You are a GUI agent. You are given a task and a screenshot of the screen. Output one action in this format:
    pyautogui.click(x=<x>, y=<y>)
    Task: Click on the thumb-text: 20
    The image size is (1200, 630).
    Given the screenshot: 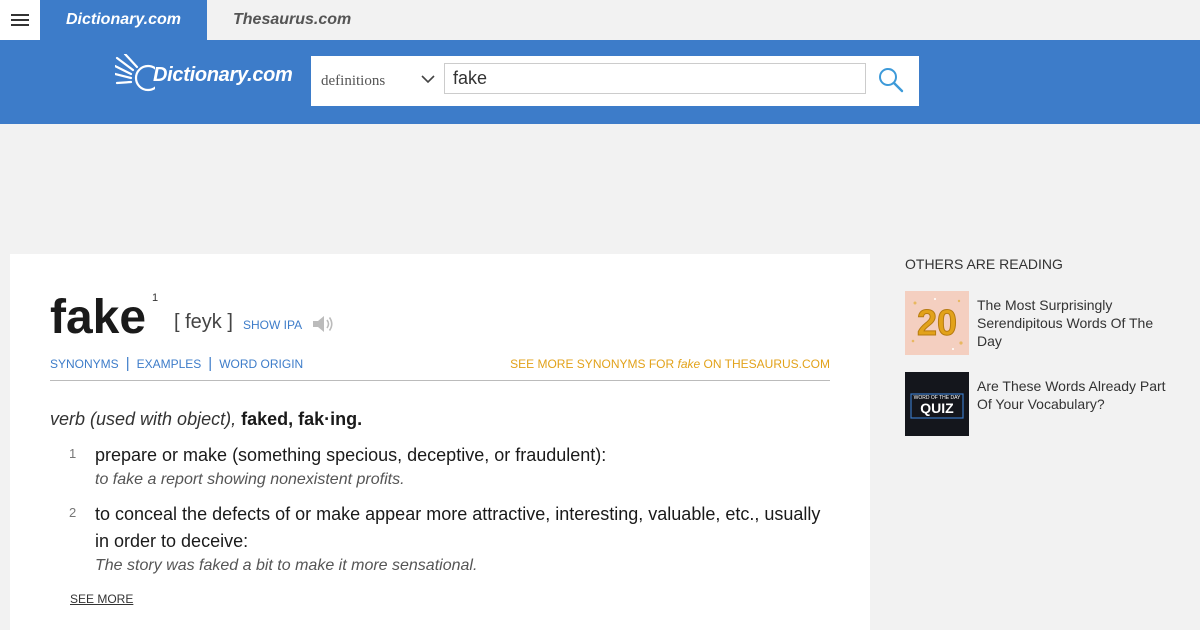 What is the action you would take?
    pyautogui.click(x=937, y=322)
    